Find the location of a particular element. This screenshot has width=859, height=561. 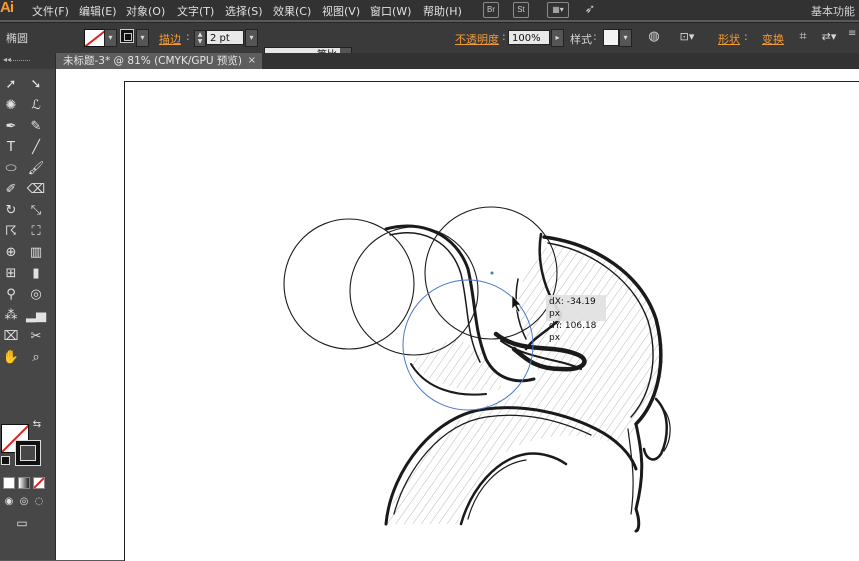

warp-tool-icon: ☈ is located at coordinates (11, 232).